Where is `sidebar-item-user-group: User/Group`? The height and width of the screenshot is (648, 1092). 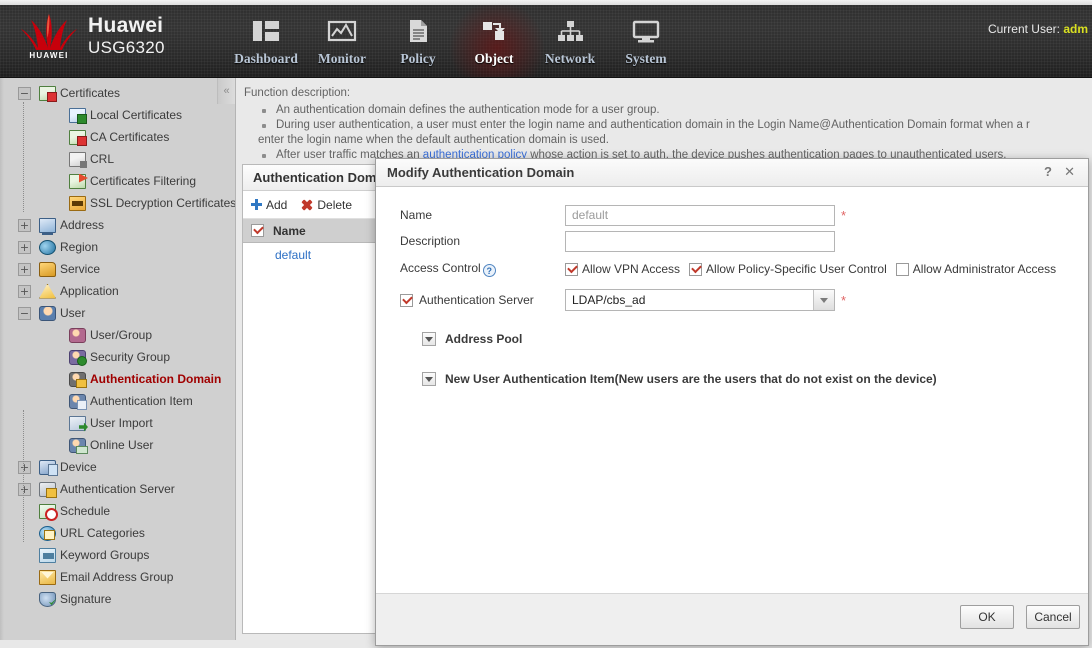
sidebar-item-user-group: User/Group is located at coordinates (120, 335).